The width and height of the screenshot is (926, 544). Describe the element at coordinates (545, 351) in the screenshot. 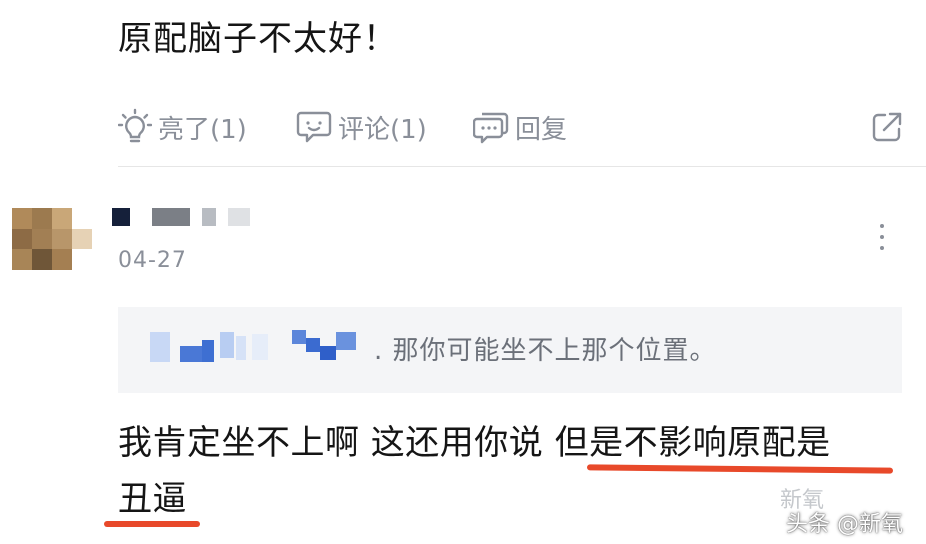

I see `quoted-reply-text: . 那你可能坐不上那个位置。` at that location.